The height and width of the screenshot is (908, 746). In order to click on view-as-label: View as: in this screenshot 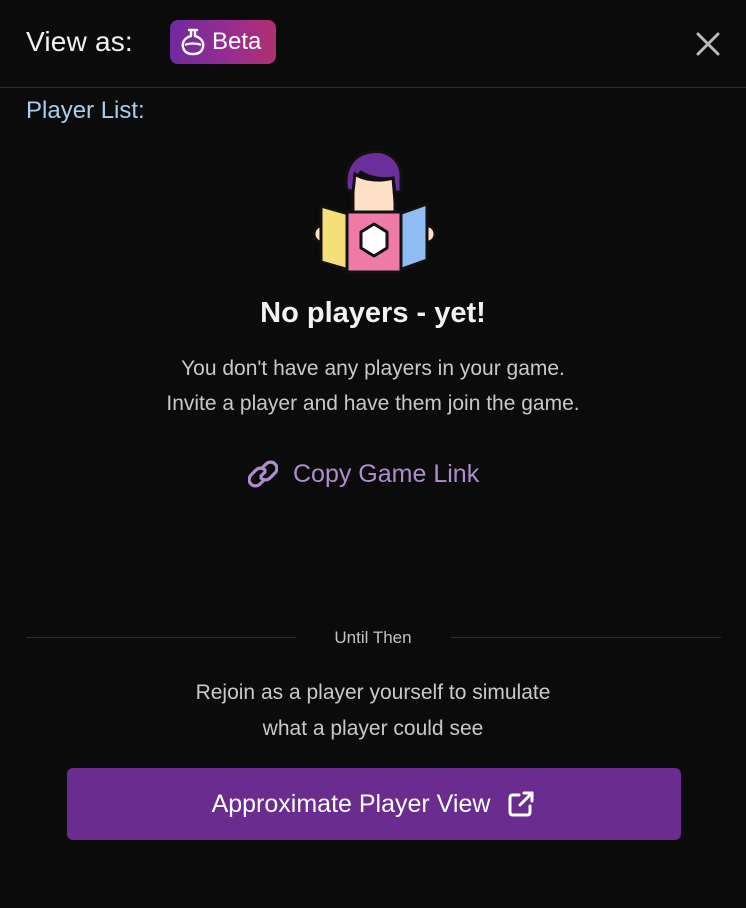, I will do `click(79, 41)`.